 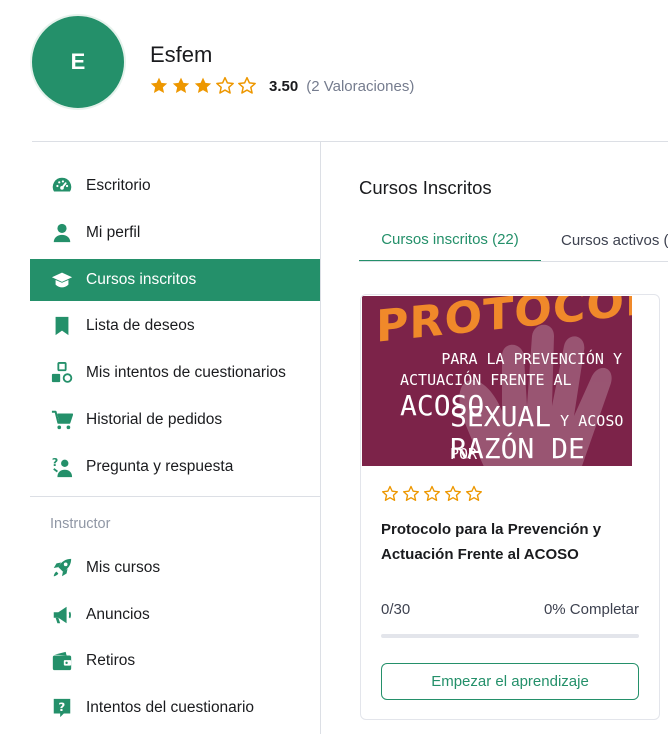 I want to click on course-tabs: Cursos inscritos (22) Cursos activos (, so click(x=513, y=240).